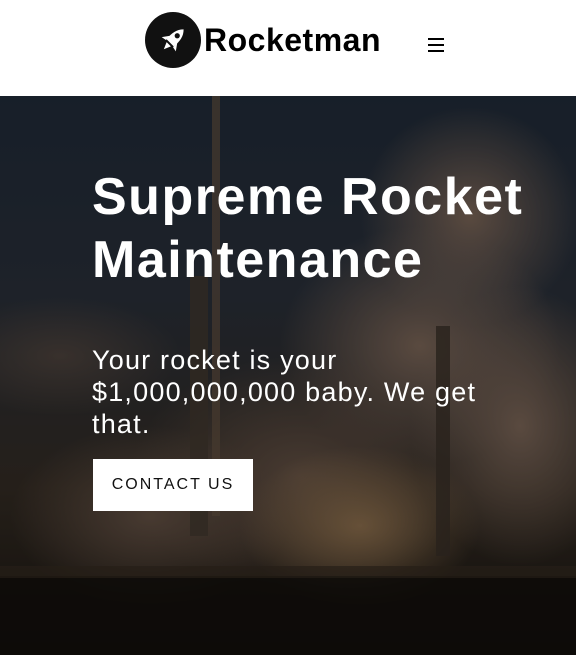 This screenshot has height=655, width=576. I want to click on rocket-icon-glyph, so click(172, 40).